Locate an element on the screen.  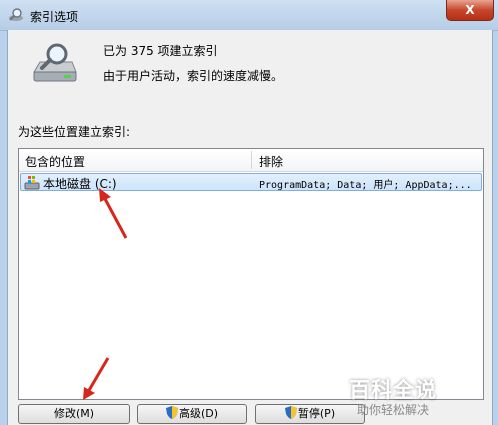
window-title: 索引选项 is located at coordinates (54, 17).